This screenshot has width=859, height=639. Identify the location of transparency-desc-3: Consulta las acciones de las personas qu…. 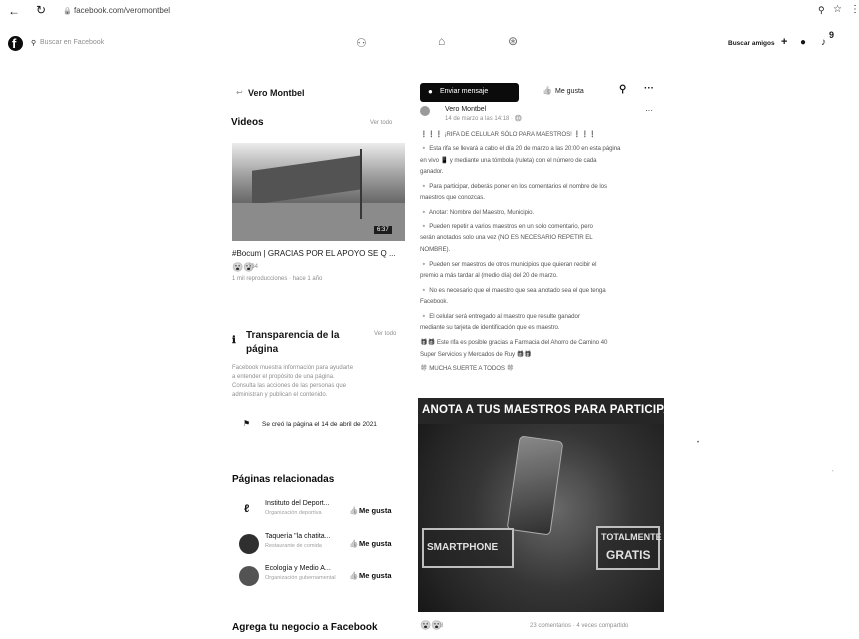
(289, 386).